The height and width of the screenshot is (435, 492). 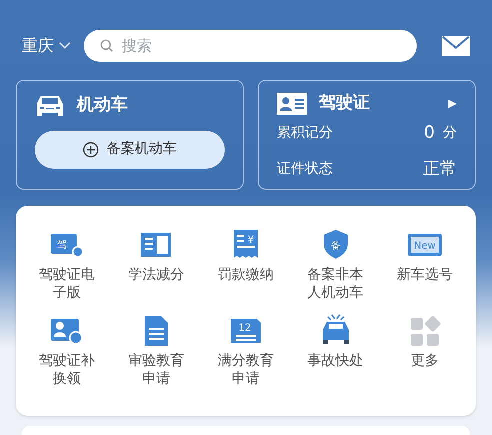 What do you see at coordinates (452, 104) in the screenshot?
I see `arrow-icon: ▶` at bounding box center [452, 104].